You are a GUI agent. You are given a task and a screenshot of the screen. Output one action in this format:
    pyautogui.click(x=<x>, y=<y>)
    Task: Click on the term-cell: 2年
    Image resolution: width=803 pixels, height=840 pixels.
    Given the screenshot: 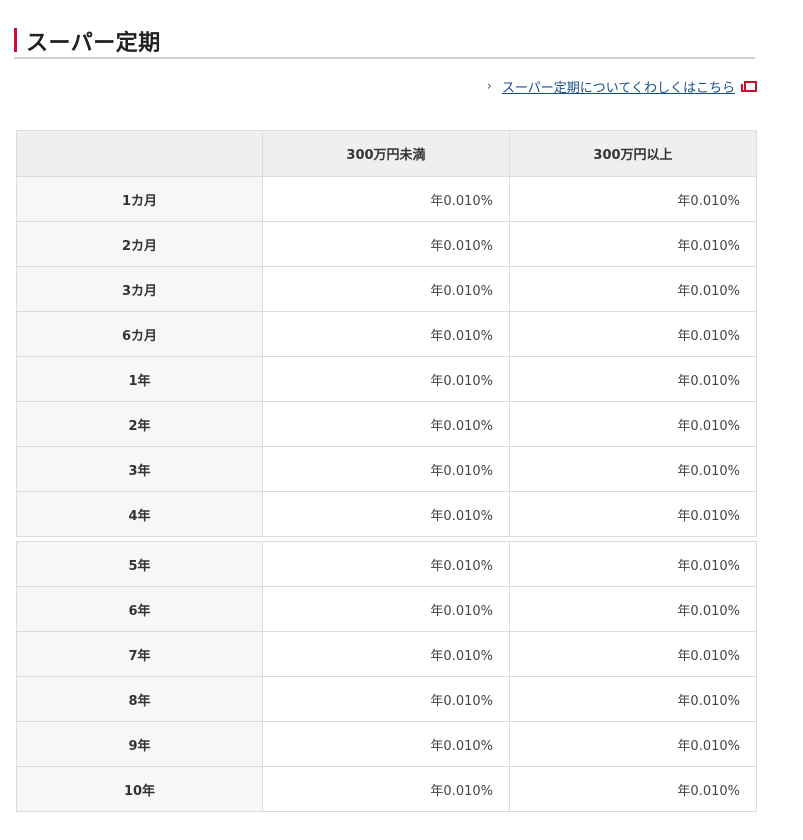 What is the action you would take?
    pyautogui.click(x=139, y=424)
    